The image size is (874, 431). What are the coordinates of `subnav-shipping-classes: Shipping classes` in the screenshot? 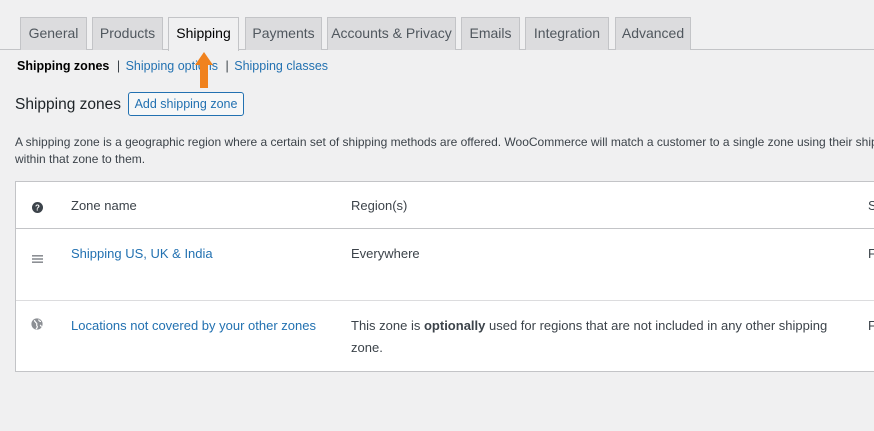 It's located at (281, 66).